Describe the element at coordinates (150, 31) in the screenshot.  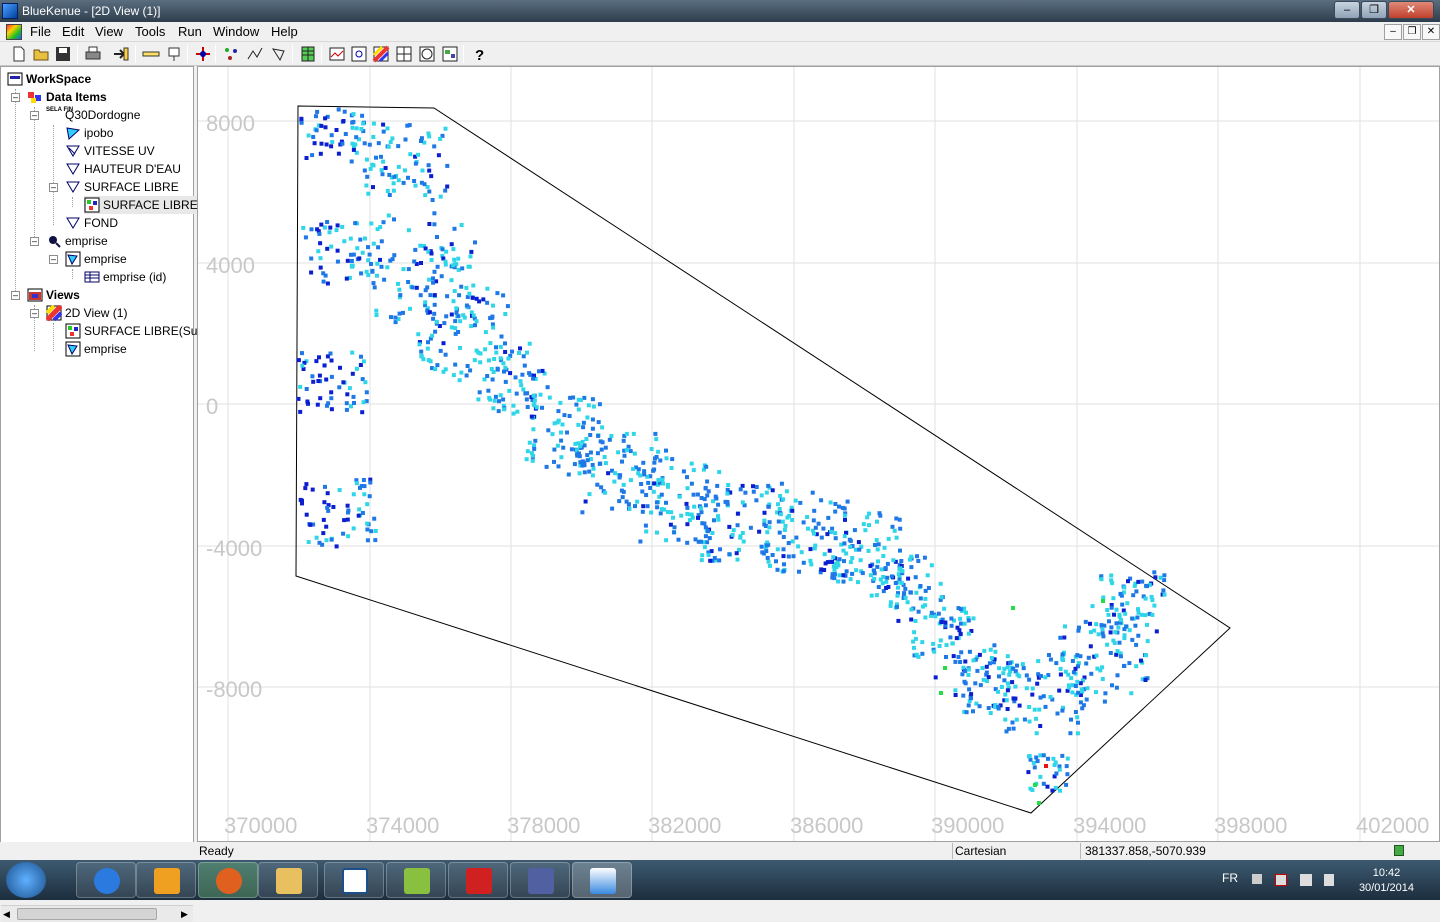
I see `menu-tools: Tools` at that location.